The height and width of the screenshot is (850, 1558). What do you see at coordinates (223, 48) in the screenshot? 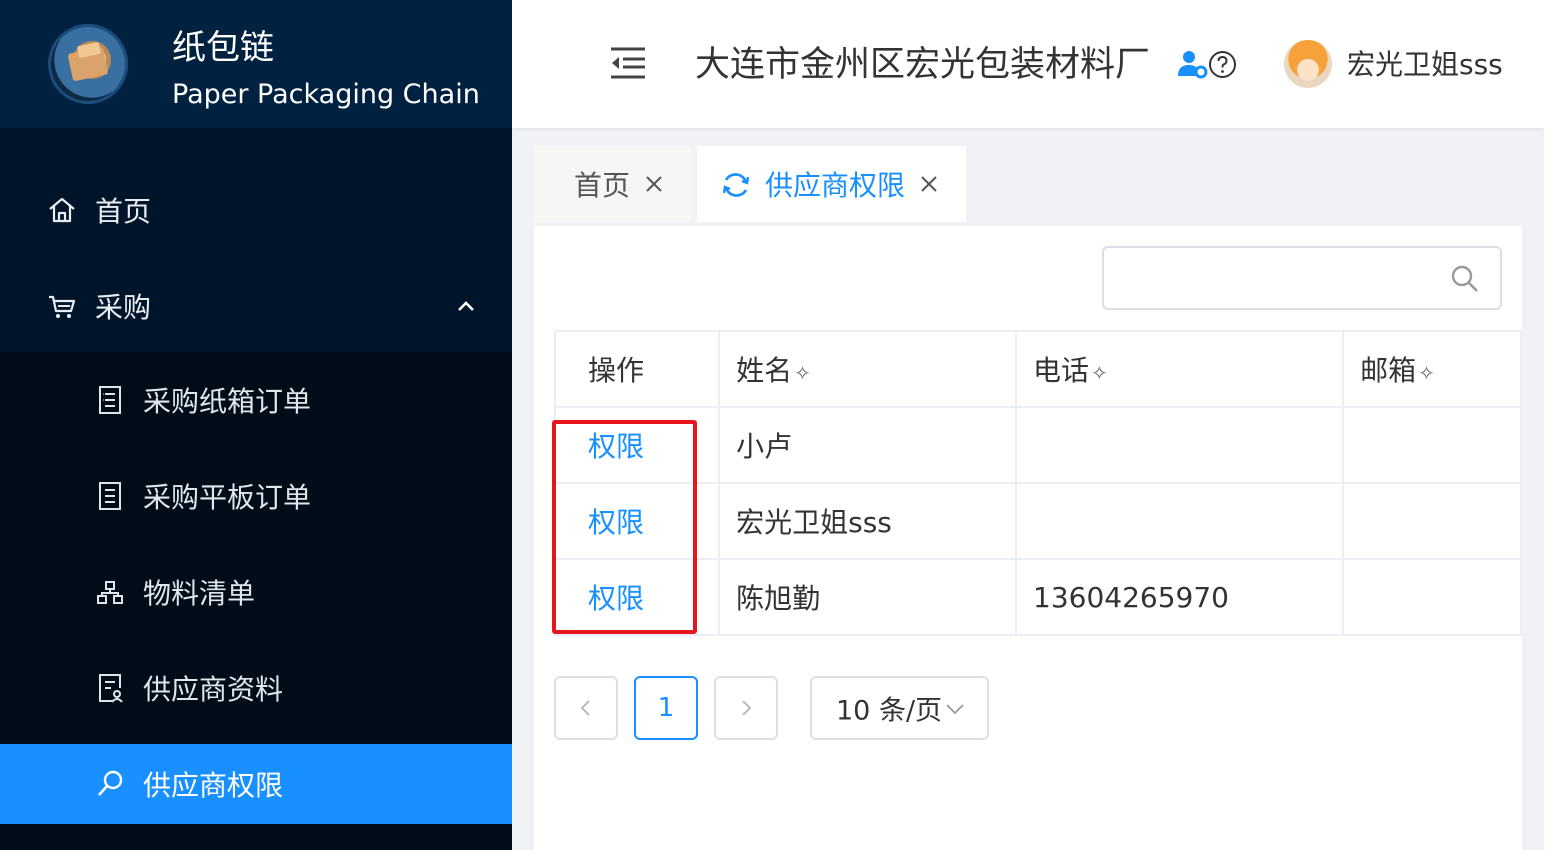
I see `brand-title: 纸包链` at bounding box center [223, 48].